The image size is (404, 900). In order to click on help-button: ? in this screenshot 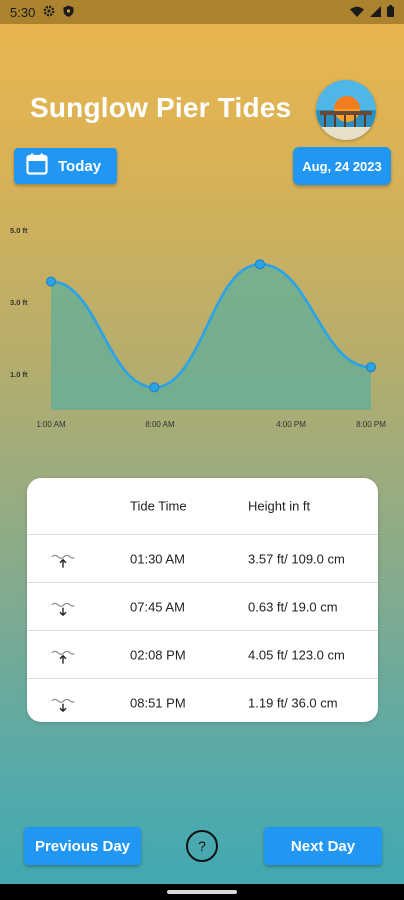, I will do `click(202, 846)`.